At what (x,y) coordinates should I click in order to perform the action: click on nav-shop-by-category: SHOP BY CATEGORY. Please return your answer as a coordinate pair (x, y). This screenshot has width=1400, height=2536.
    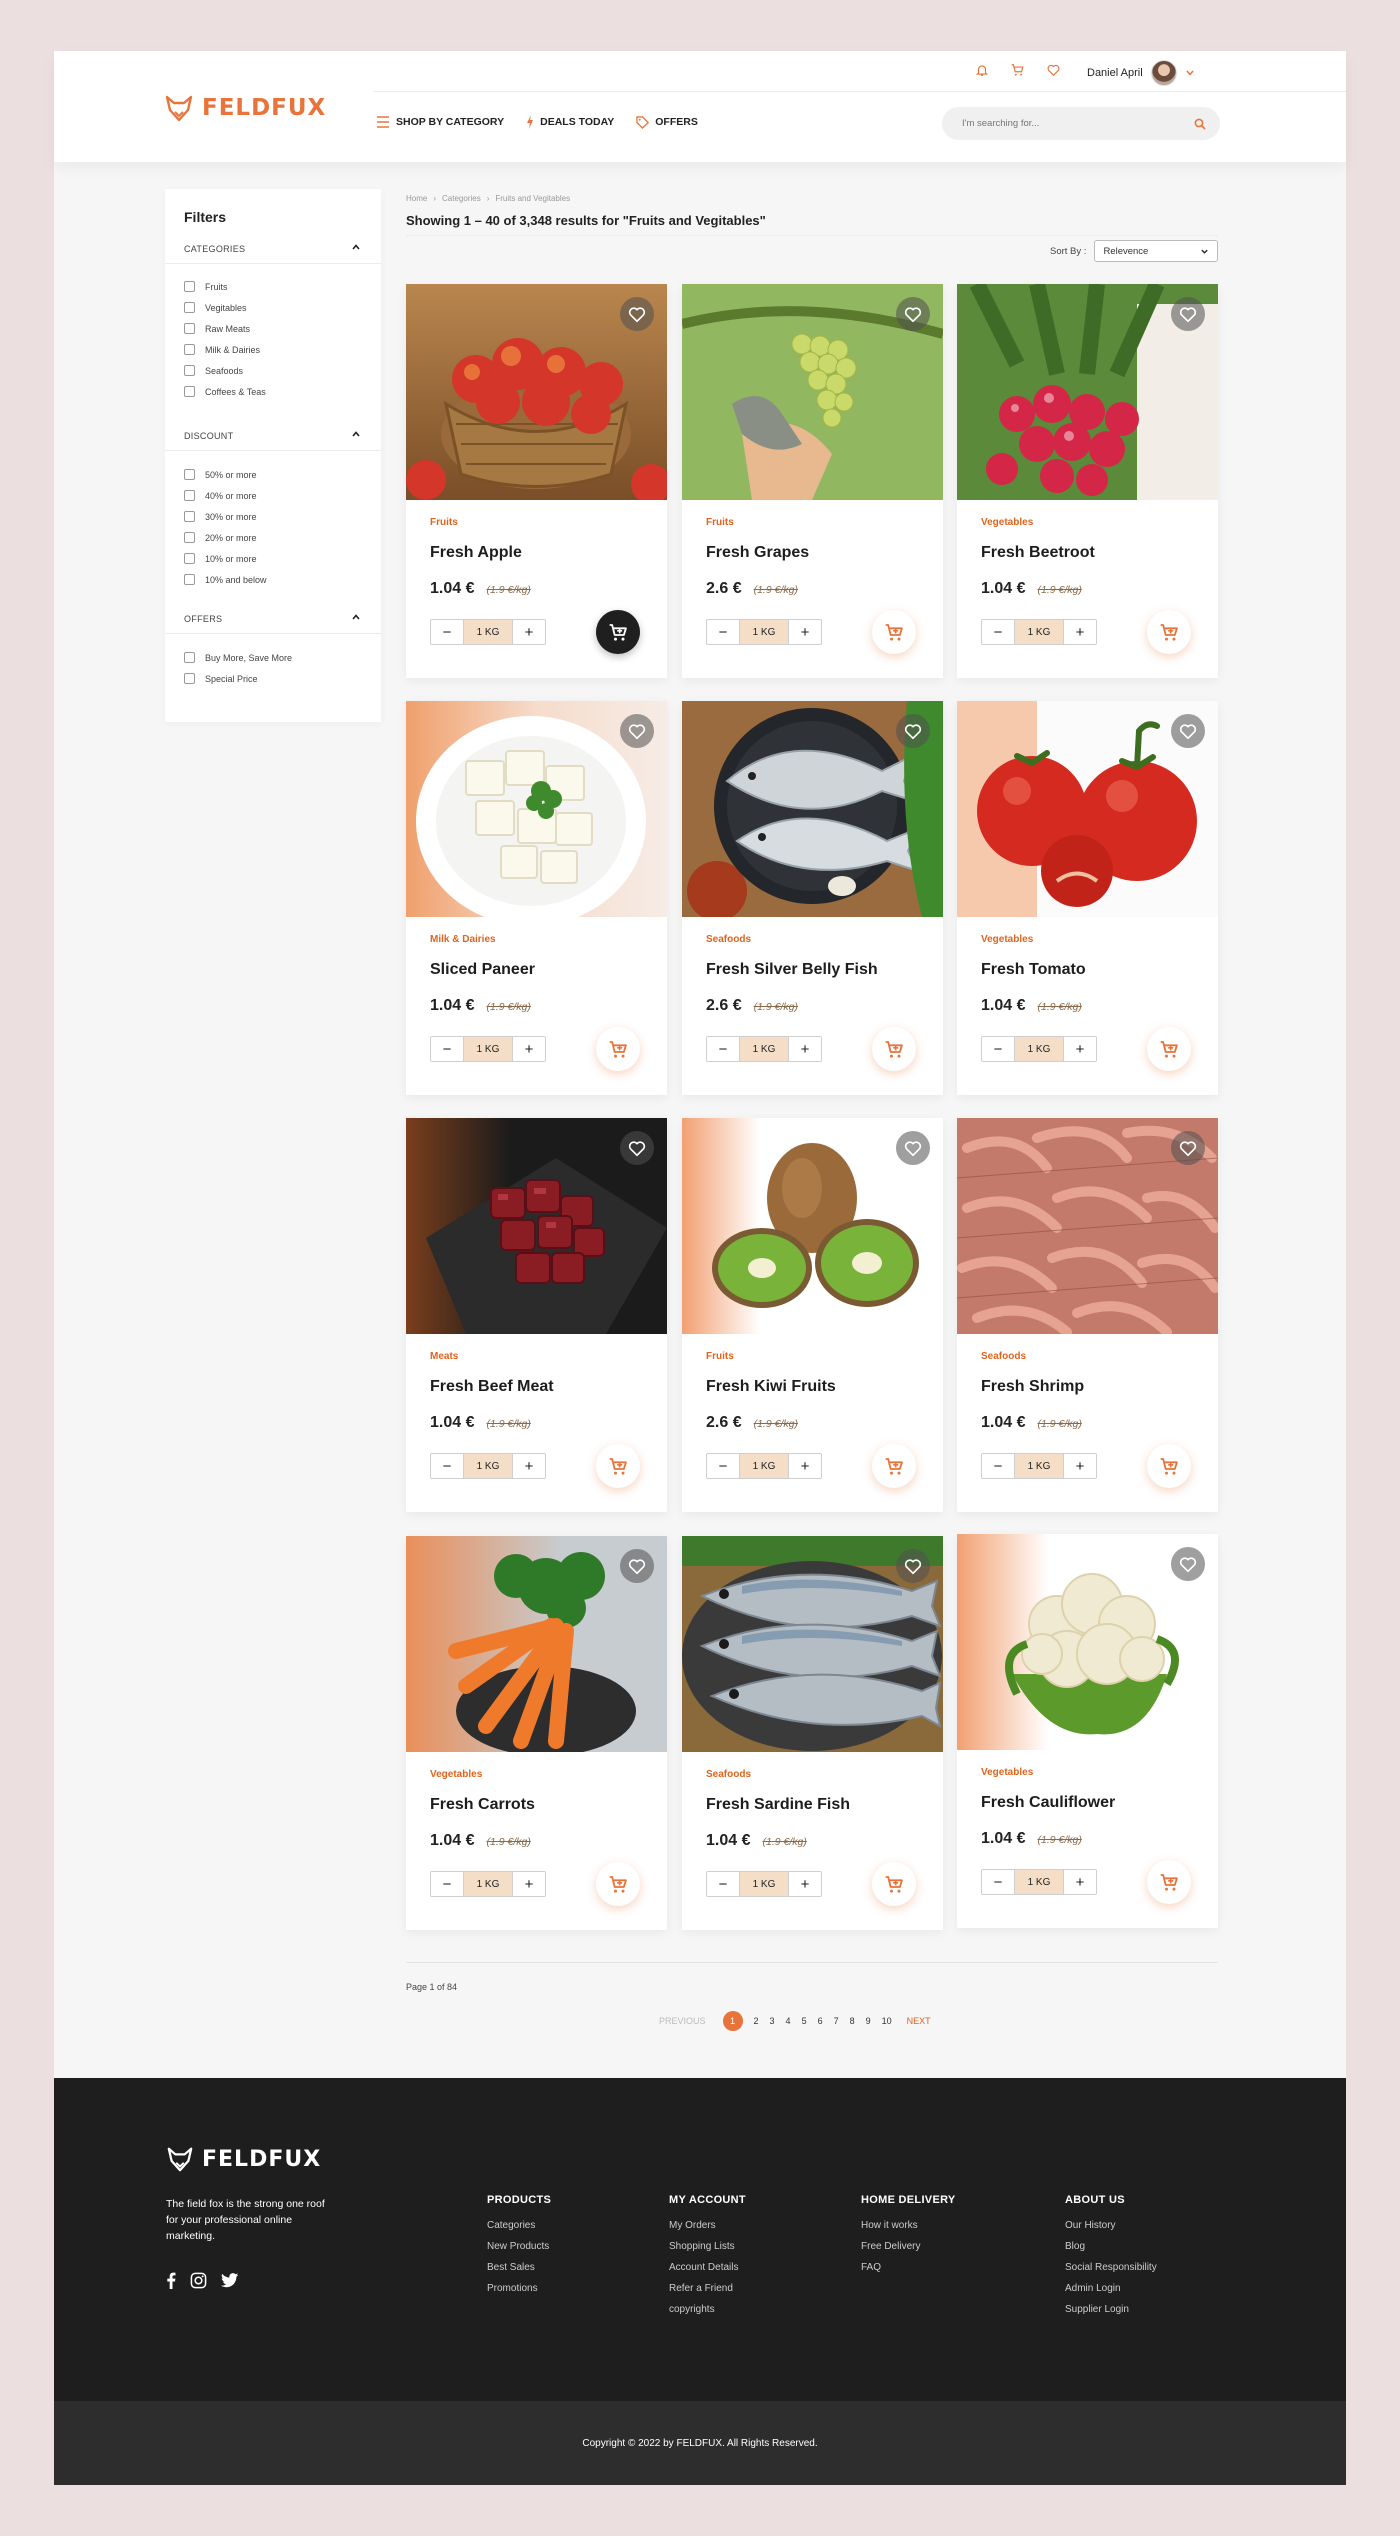
    Looking at the image, I should click on (440, 122).